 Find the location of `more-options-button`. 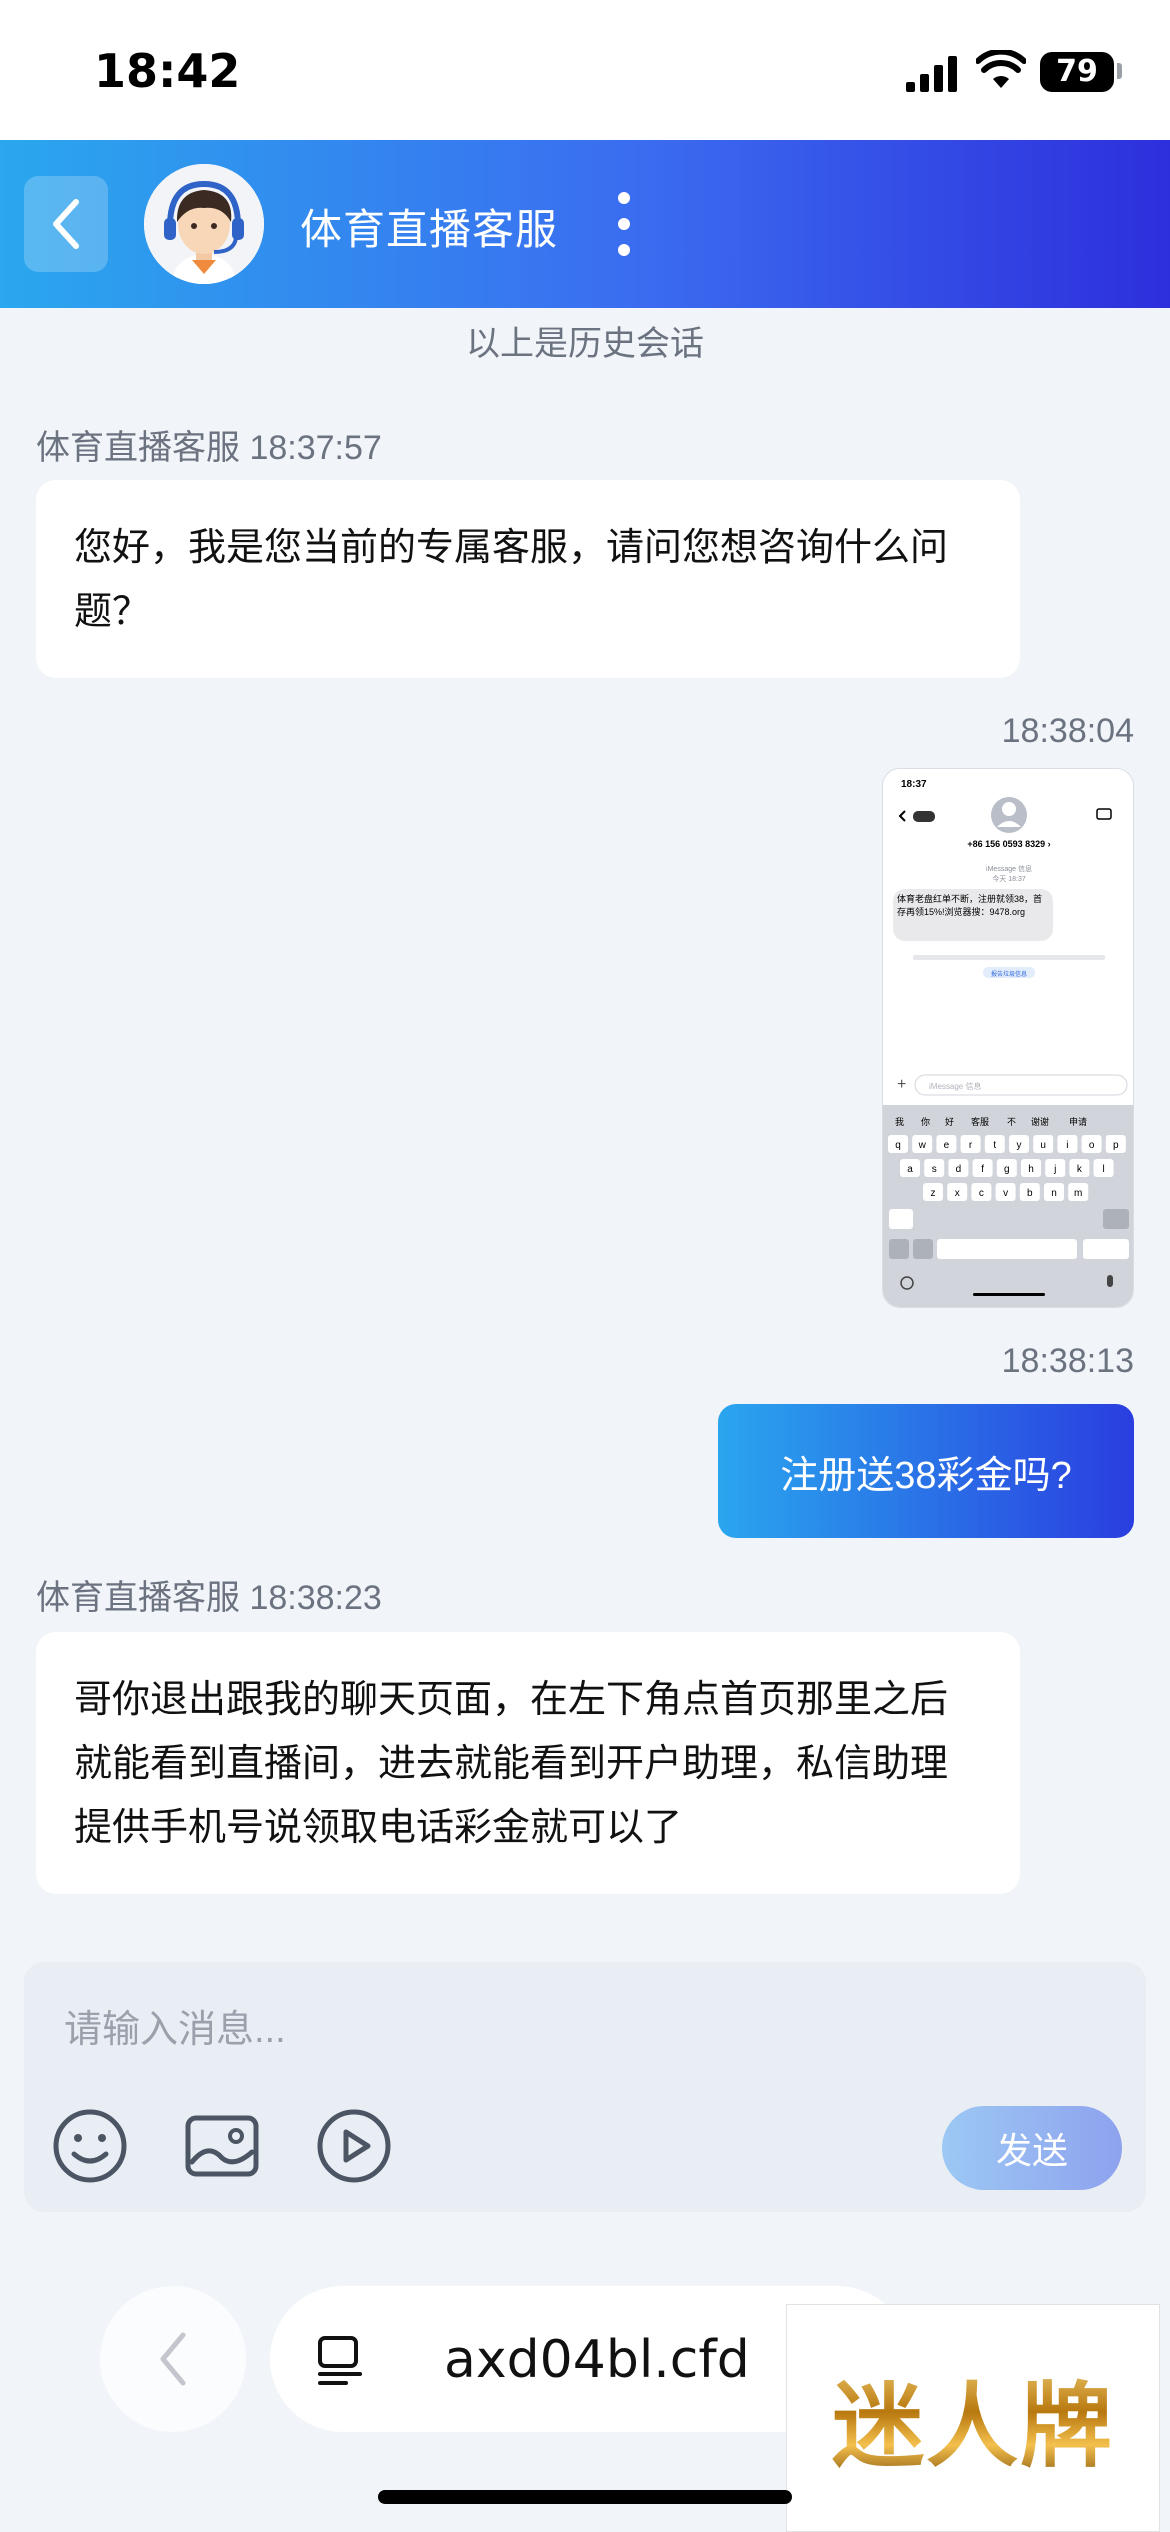

more-options-button is located at coordinates (624, 224).